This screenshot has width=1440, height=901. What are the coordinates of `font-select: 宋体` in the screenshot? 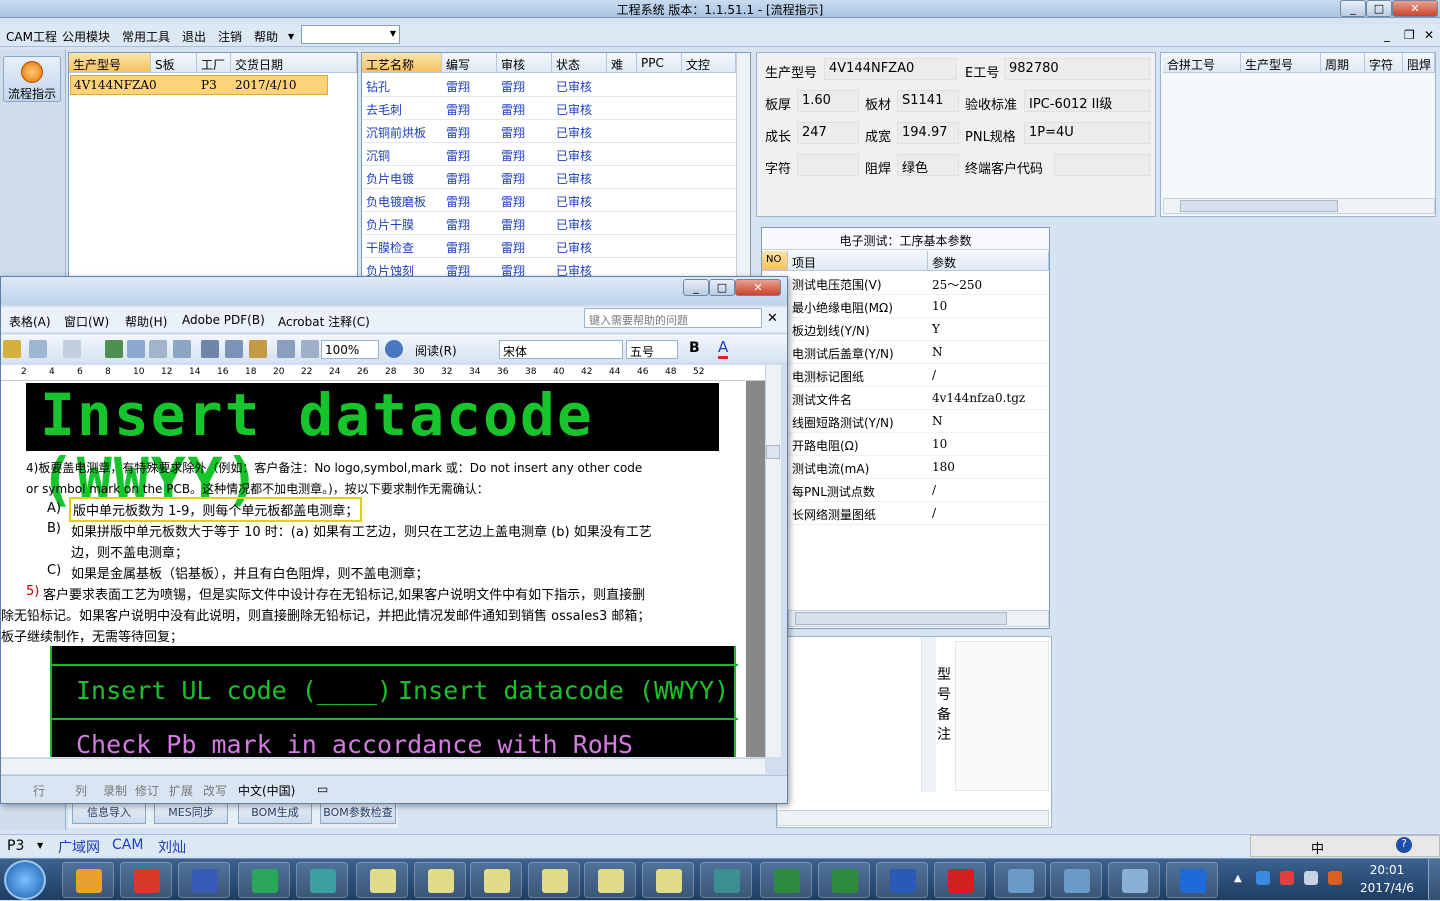 It's located at (561, 349).